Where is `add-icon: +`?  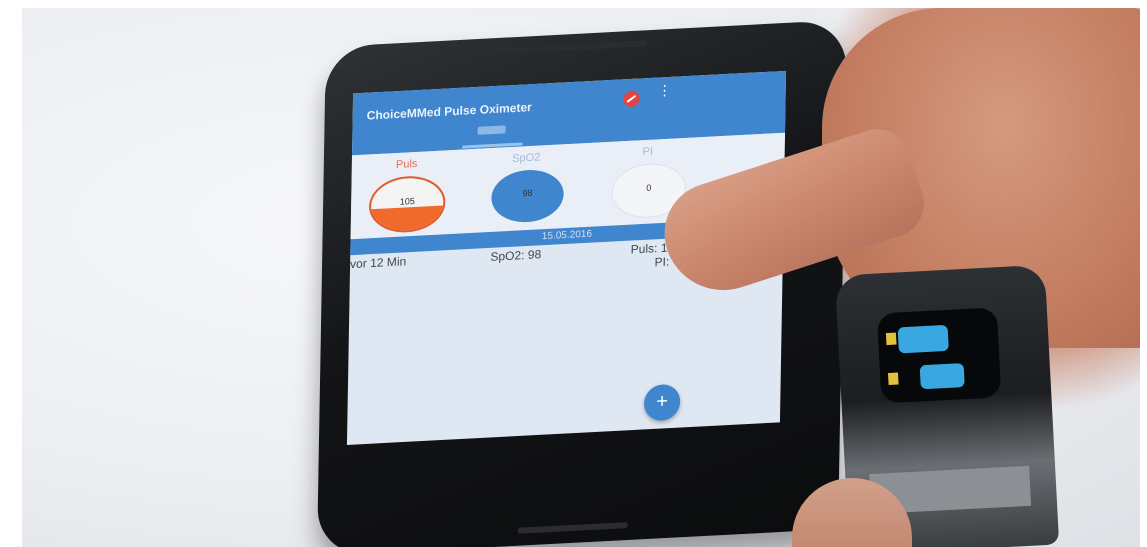
add-icon: + is located at coordinates (662, 402).